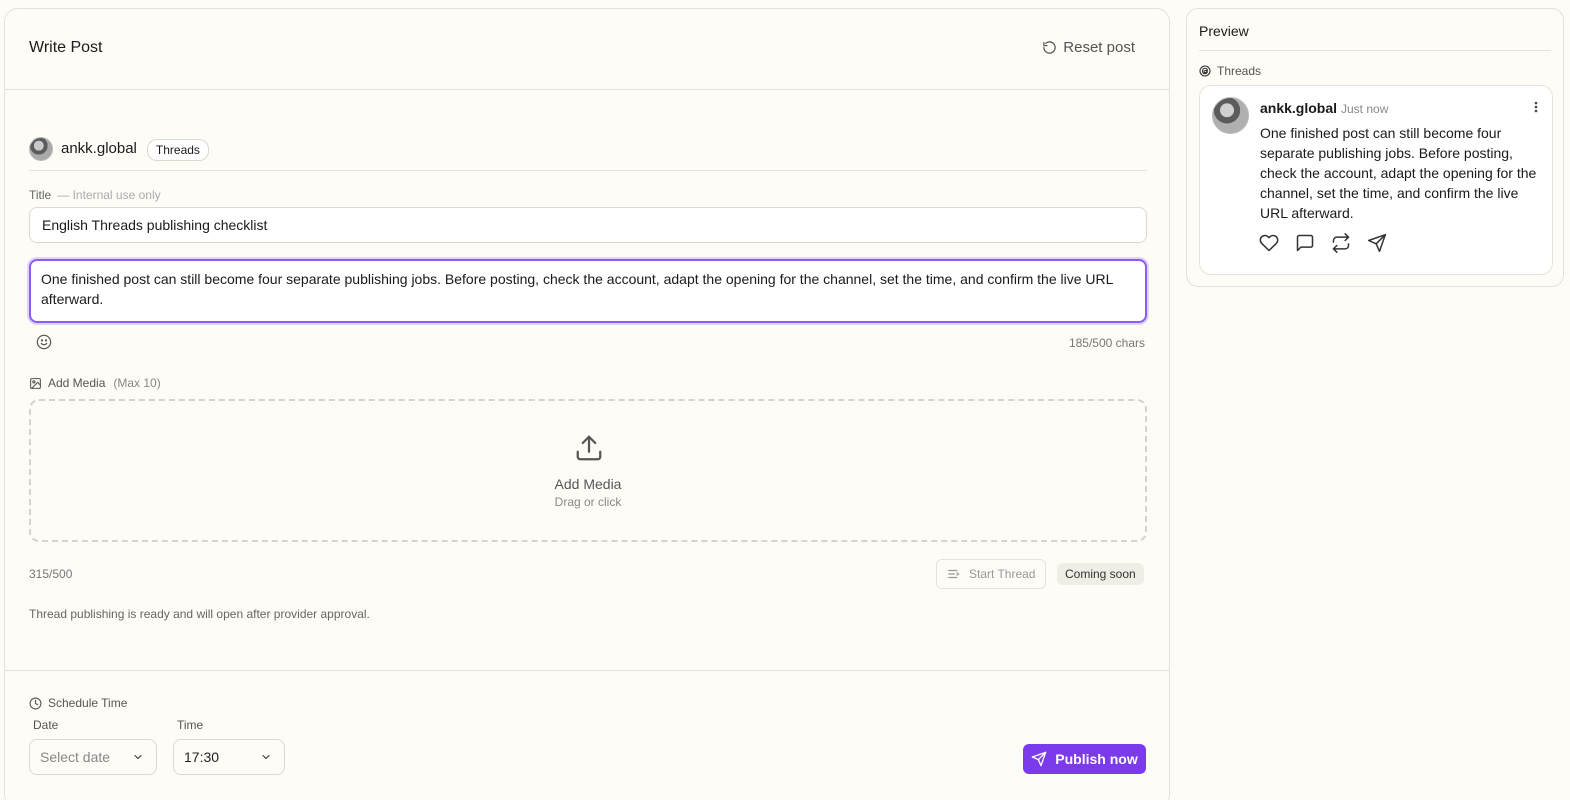  Describe the element at coordinates (1039, 759) in the screenshot. I see `send-icon` at that location.